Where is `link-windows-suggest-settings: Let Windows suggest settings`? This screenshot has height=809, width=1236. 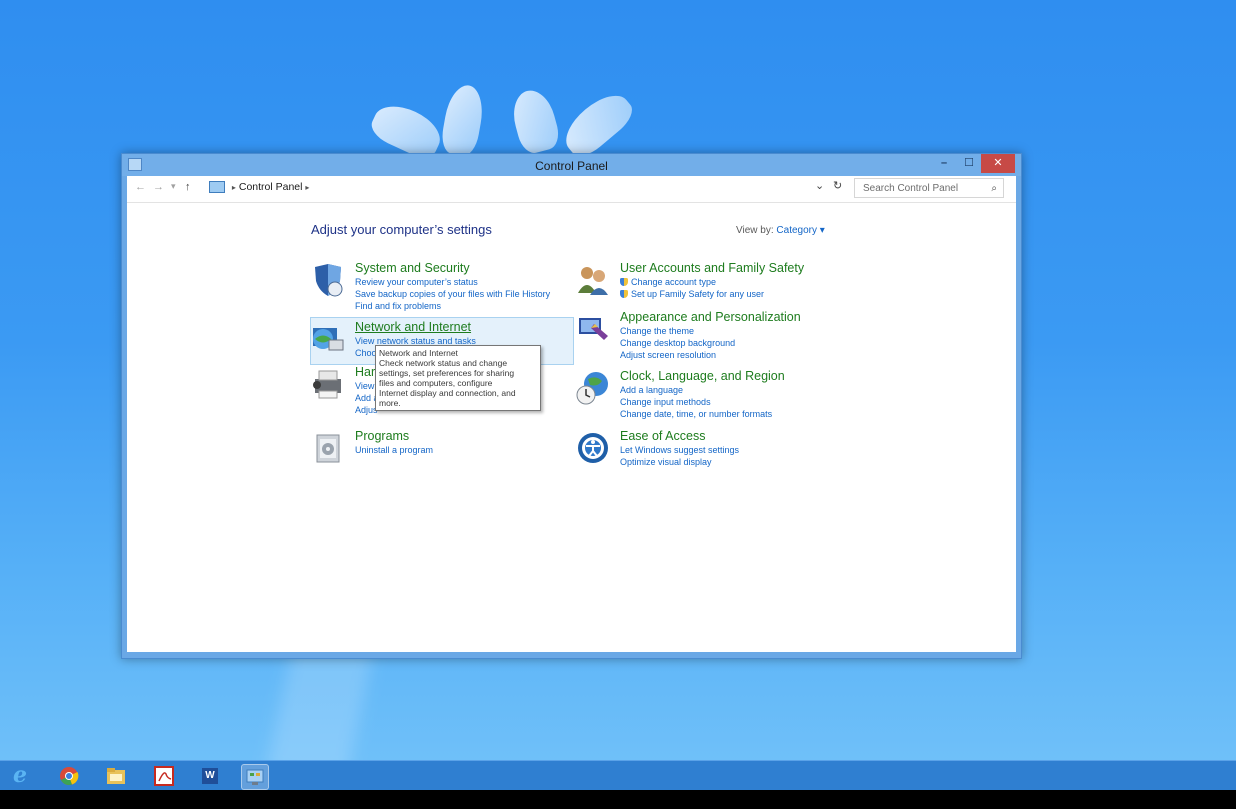
link-windows-suggest-settings: Let Windows suggest settings is located at coordinates (679, 450).